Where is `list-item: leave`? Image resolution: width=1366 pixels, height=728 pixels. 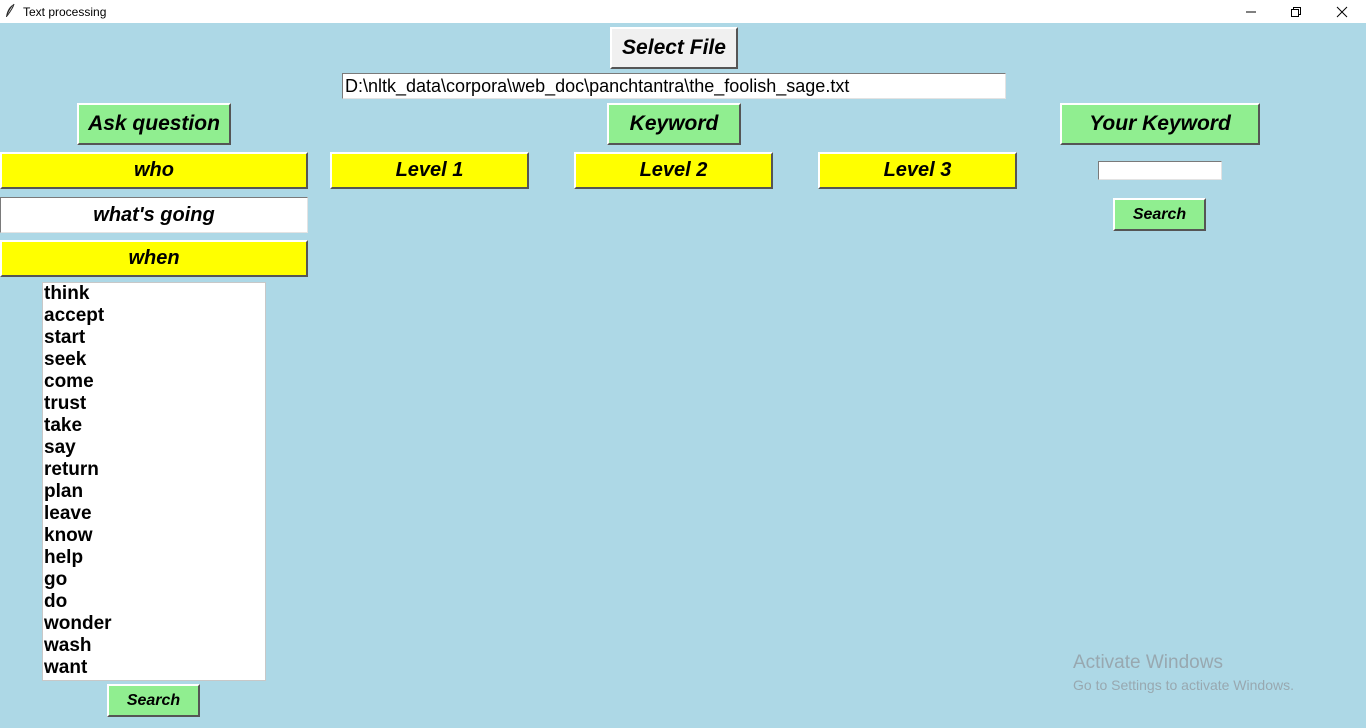
list-item: leave is located at coordinates (154, 514).